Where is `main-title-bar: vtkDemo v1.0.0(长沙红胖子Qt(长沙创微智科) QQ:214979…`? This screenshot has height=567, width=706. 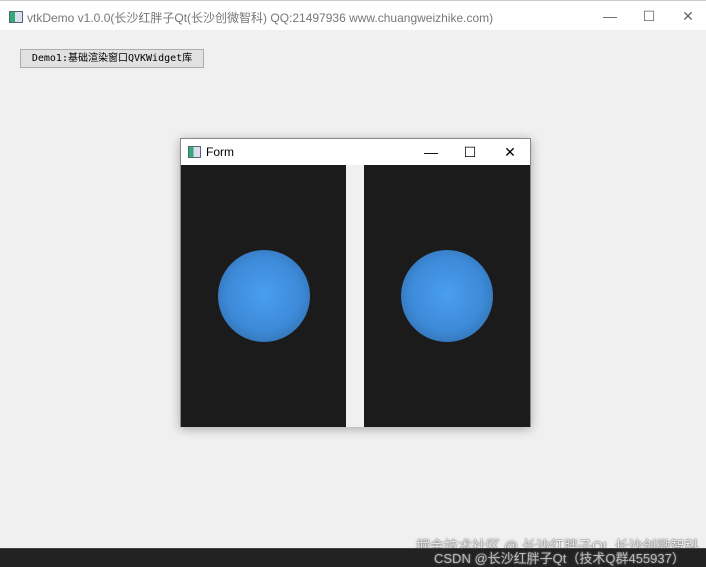 main-title-bar: vtkDemo v1.0.0(长沙红胖子Qt(长沙创微智科) QQ:214979… is located at coordinates (353, 15).